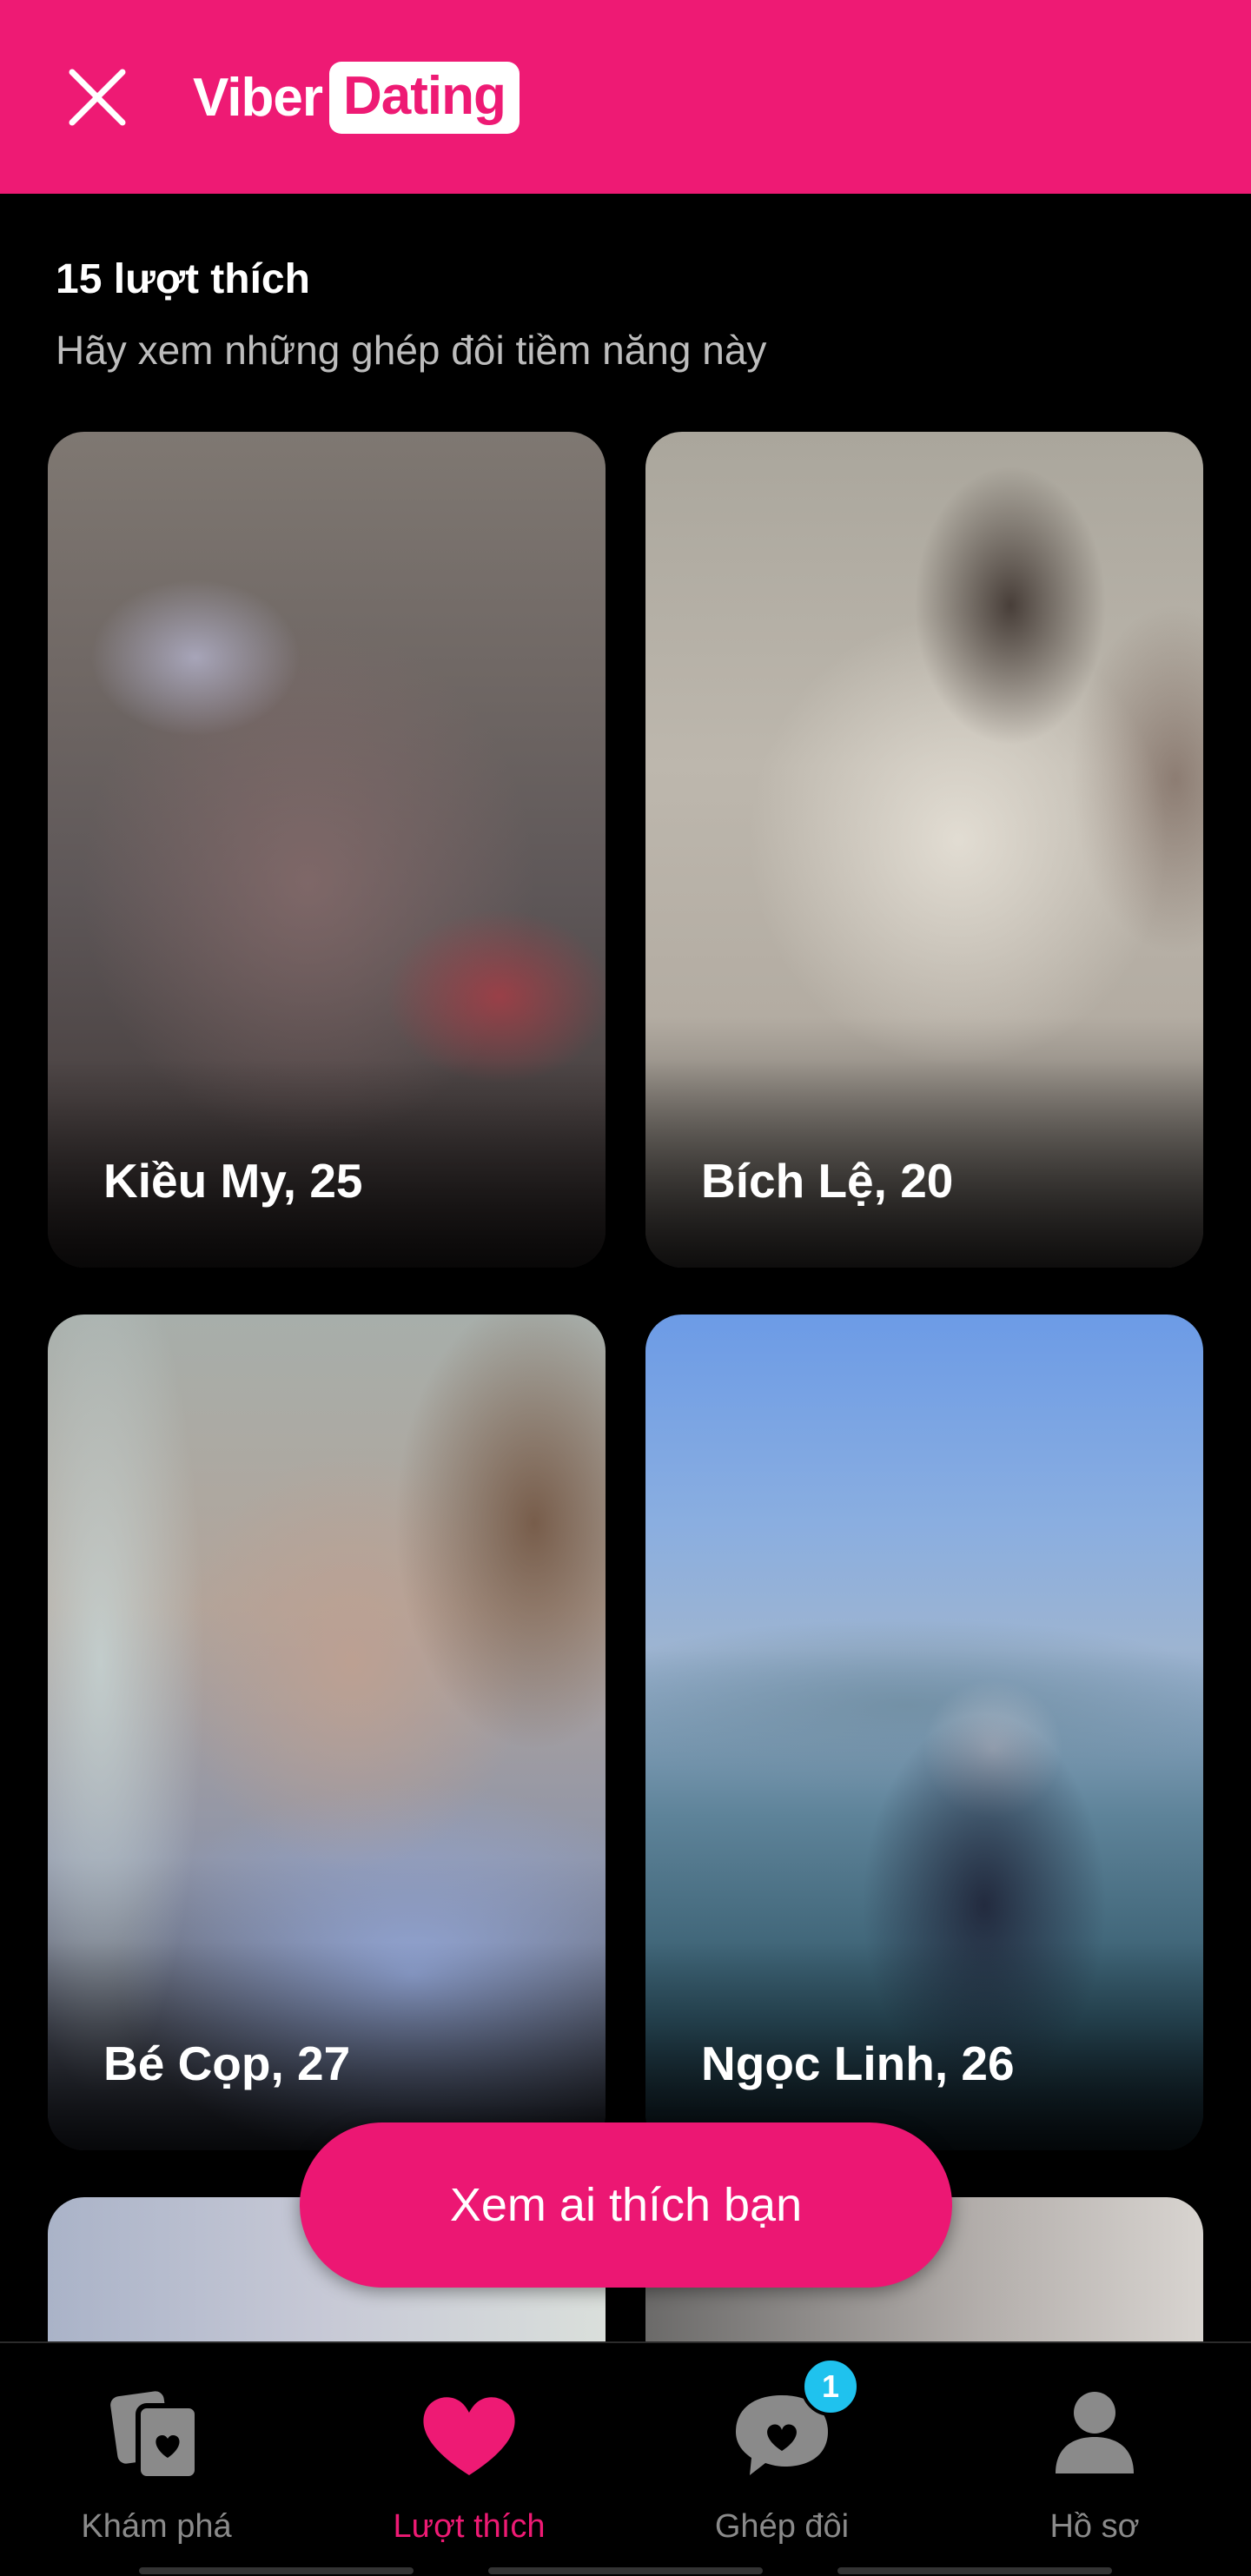 Image resolution: width=1251 pixels, height=2576 pixels. What do you see at coordinates (858, 2063) in the screenshot?
I see `profile-name: Ngọc Linh, 26` at bounding box center [858, 2063].